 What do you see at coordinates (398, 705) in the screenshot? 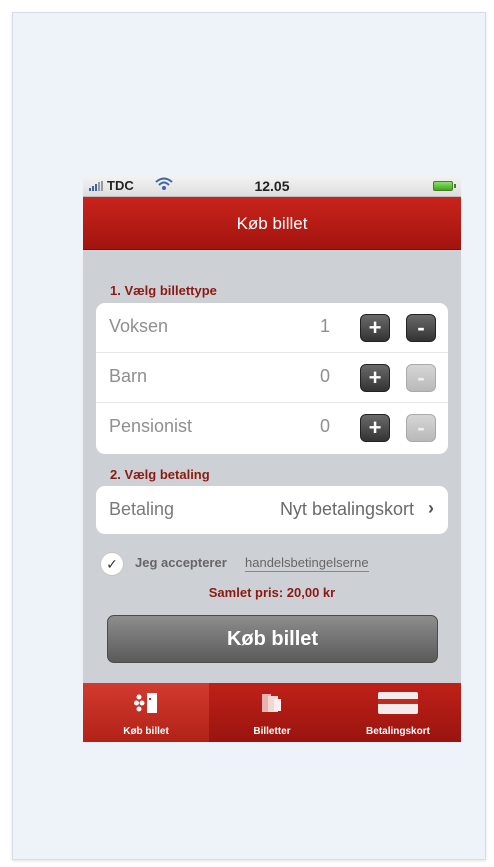
I see `payment-card-icon` at bounding box center [398, 705].